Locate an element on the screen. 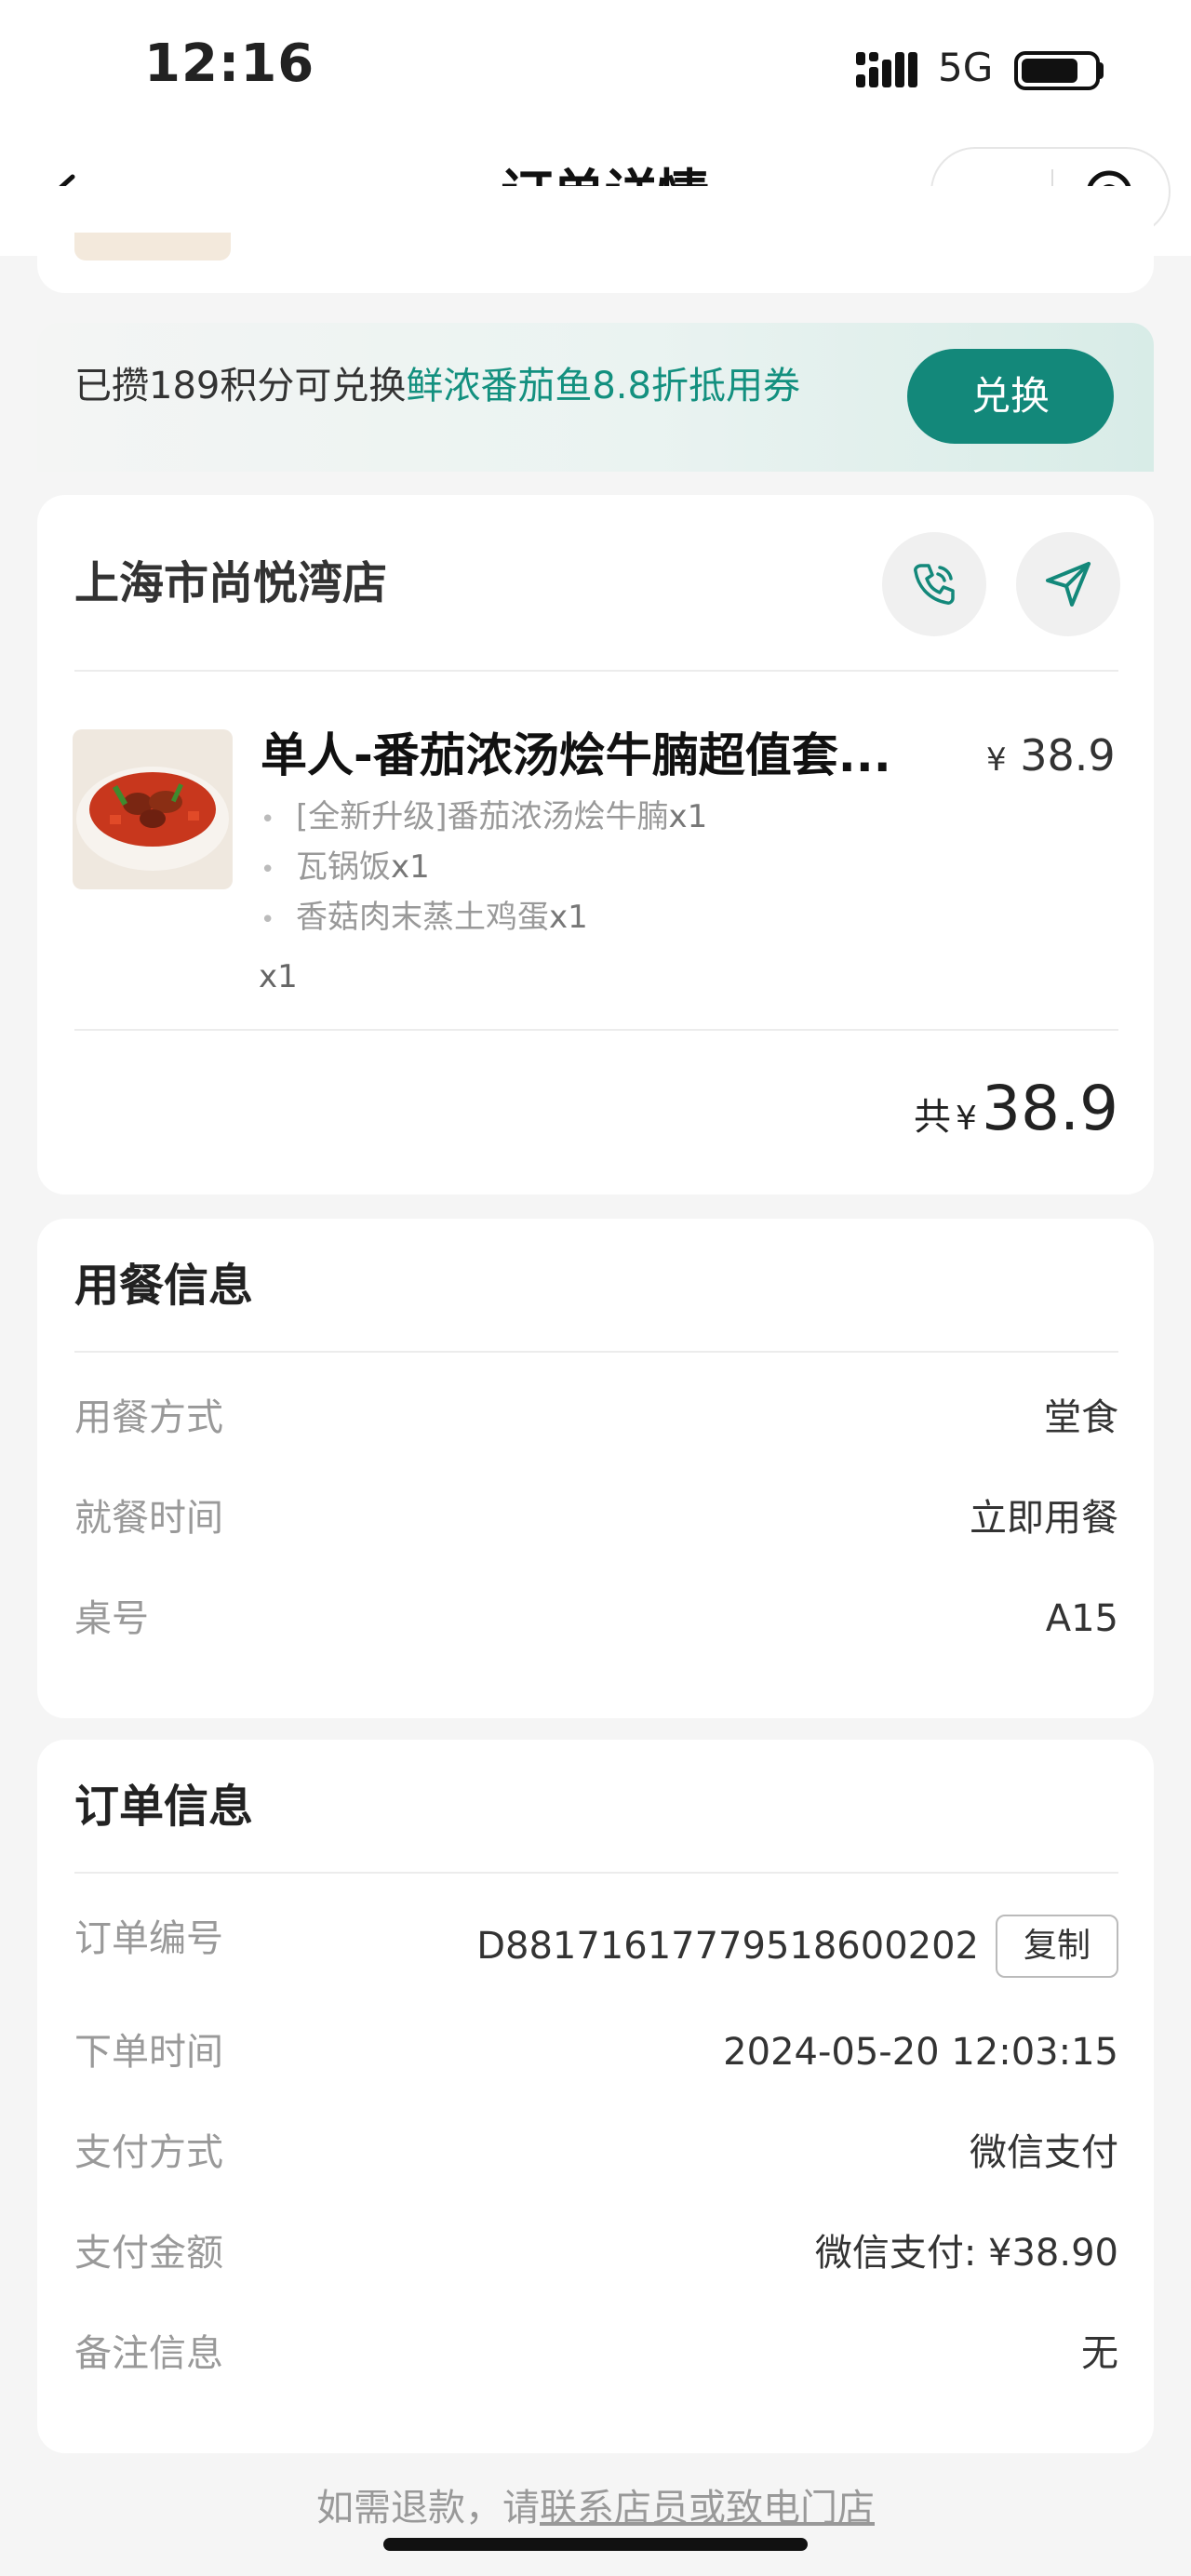 The height and width of the screenshot is (2576, 1191). sub-item: 瓦锅饭x1 is located at coordinates (345, 868).